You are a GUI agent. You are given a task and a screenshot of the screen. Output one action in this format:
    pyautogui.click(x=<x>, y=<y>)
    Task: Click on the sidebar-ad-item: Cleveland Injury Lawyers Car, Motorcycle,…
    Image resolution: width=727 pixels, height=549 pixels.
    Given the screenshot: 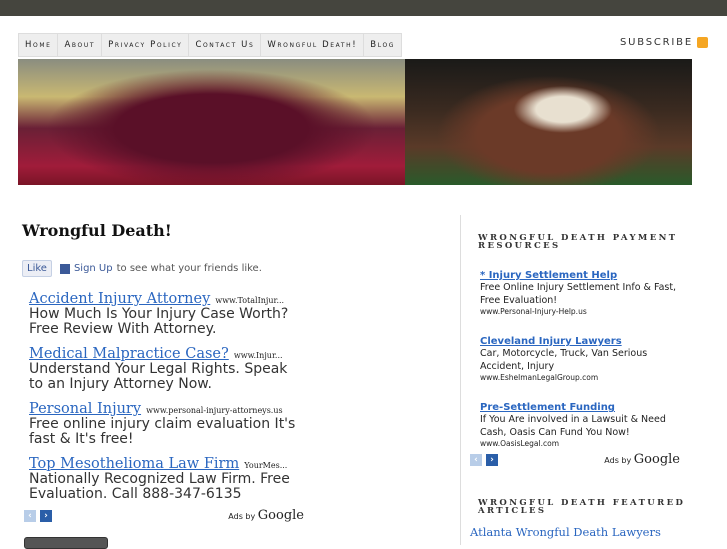 What is the action you would take?
    pyautogui.click(x=585, y=359)
    